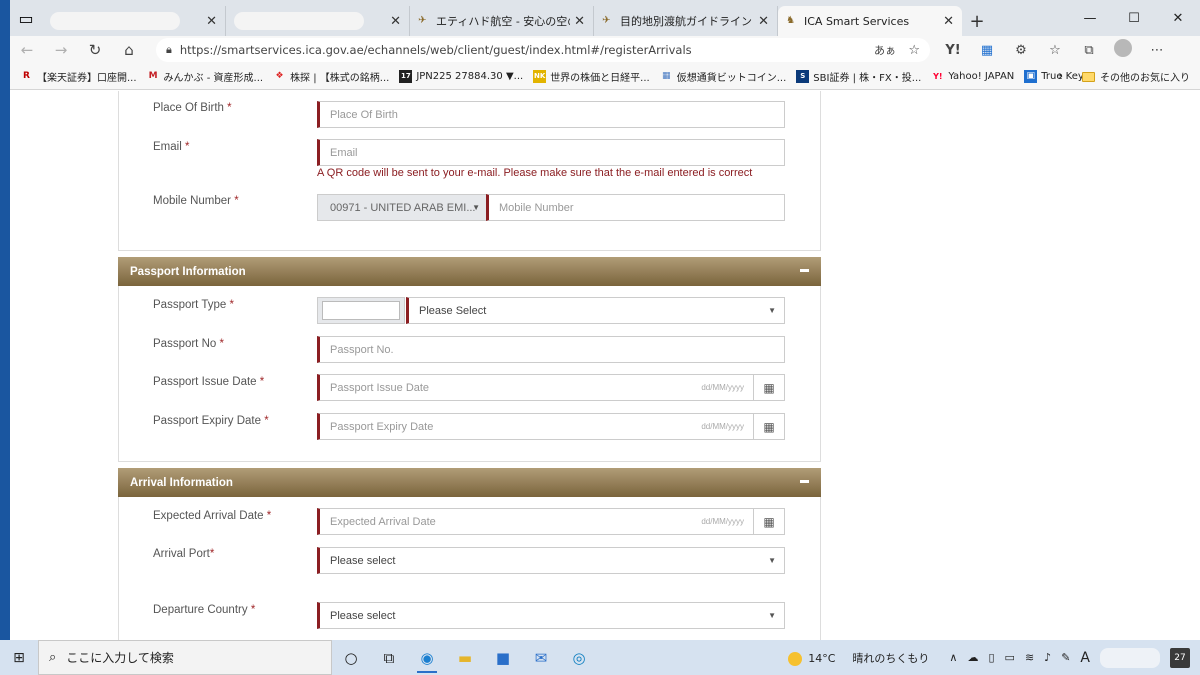 The image size is (1200, 675). What do you see at coordinates (541, 657) in the screenshot?
I see `mail-icon: ✉` at bounding box center [541, 657].